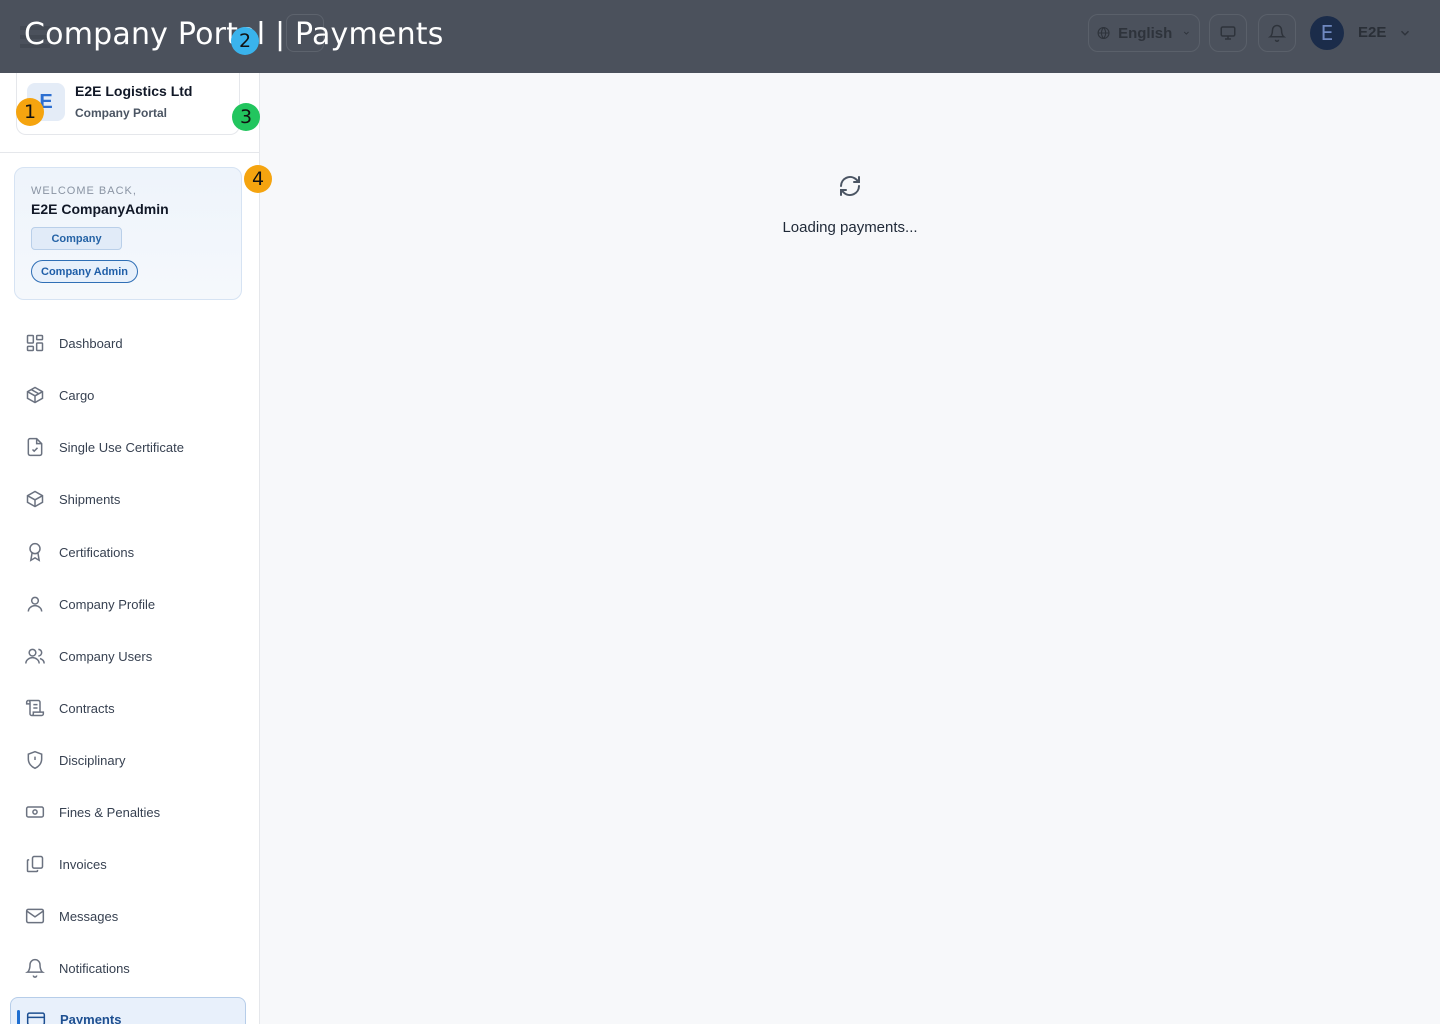 The width and height of the screenshot is (1440, 1024). I want to click on mail-icon, so click(35, 916).